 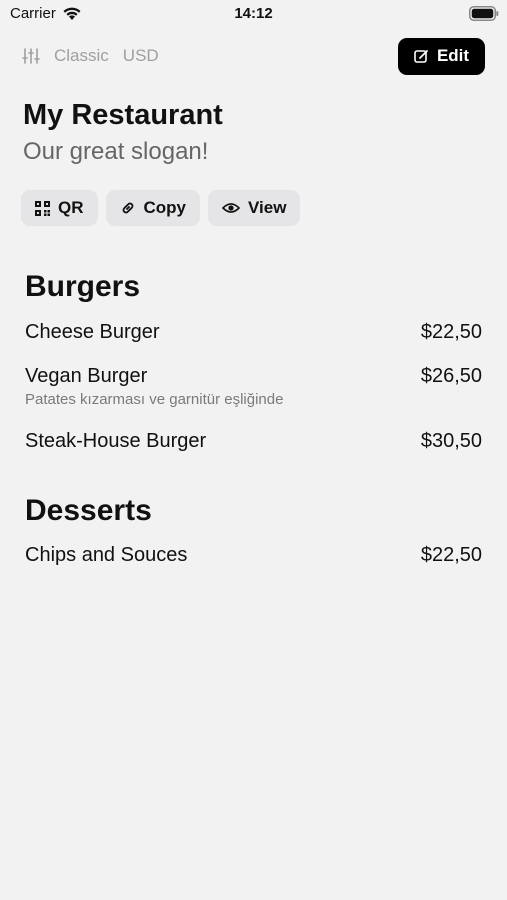 What do you see at coordinates (451, 441) in the screenshot?
I see `item-price: $30,50` at bounding box center [451, 441].